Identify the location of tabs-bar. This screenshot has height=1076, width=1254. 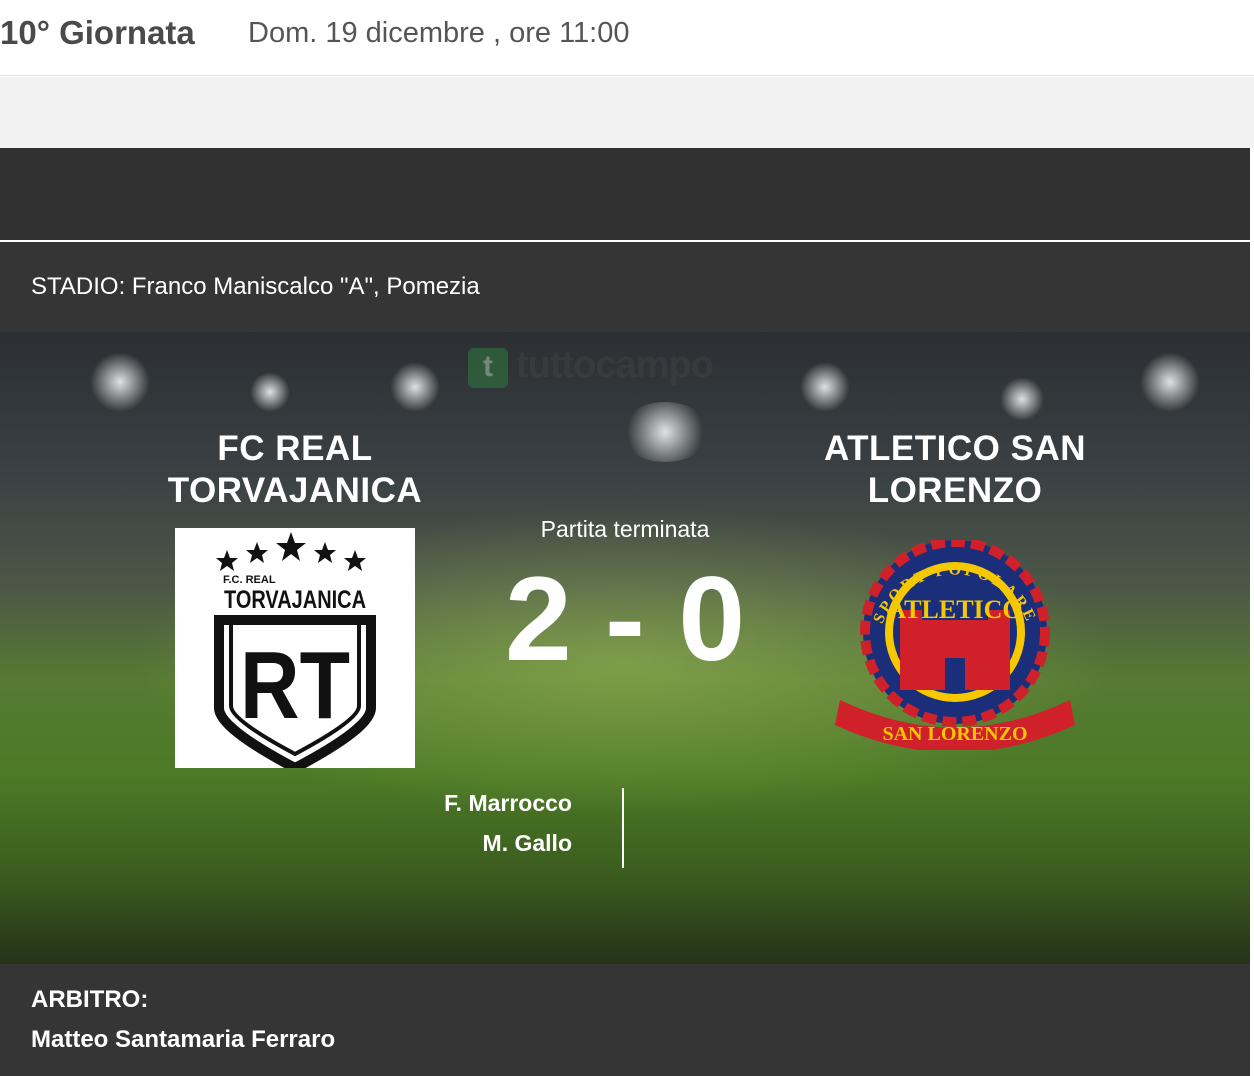
(625, 194).